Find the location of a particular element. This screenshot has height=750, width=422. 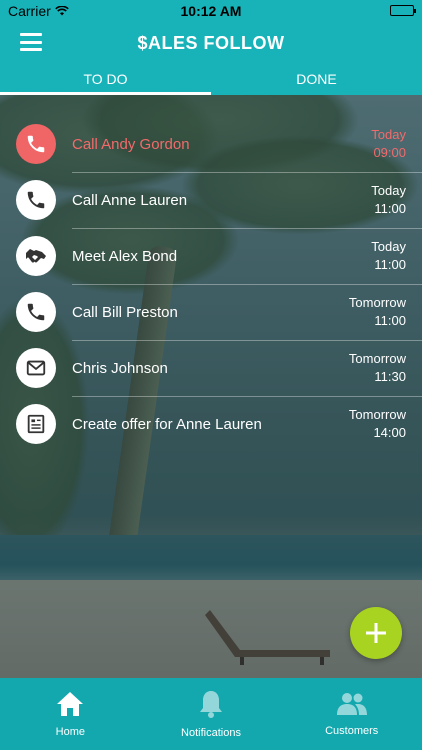

task-due: Tomorrow 11:30 is located at coordinates (385, 368).